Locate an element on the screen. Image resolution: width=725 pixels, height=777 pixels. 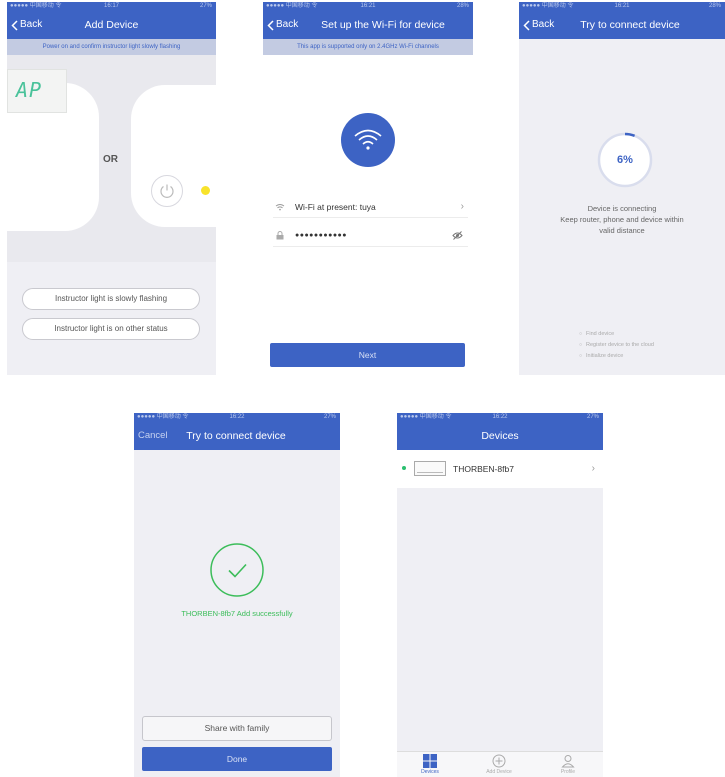
nav-bar: Back Add Device is located at coordinates (111, 25).